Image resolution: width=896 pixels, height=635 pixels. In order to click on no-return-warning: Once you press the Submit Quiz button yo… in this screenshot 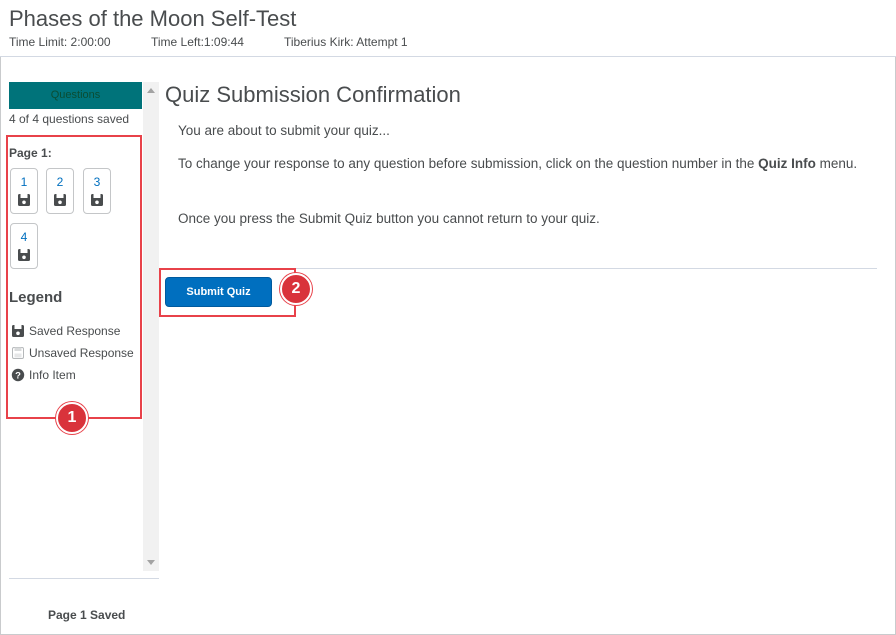, I will do `click(389, 218)`.